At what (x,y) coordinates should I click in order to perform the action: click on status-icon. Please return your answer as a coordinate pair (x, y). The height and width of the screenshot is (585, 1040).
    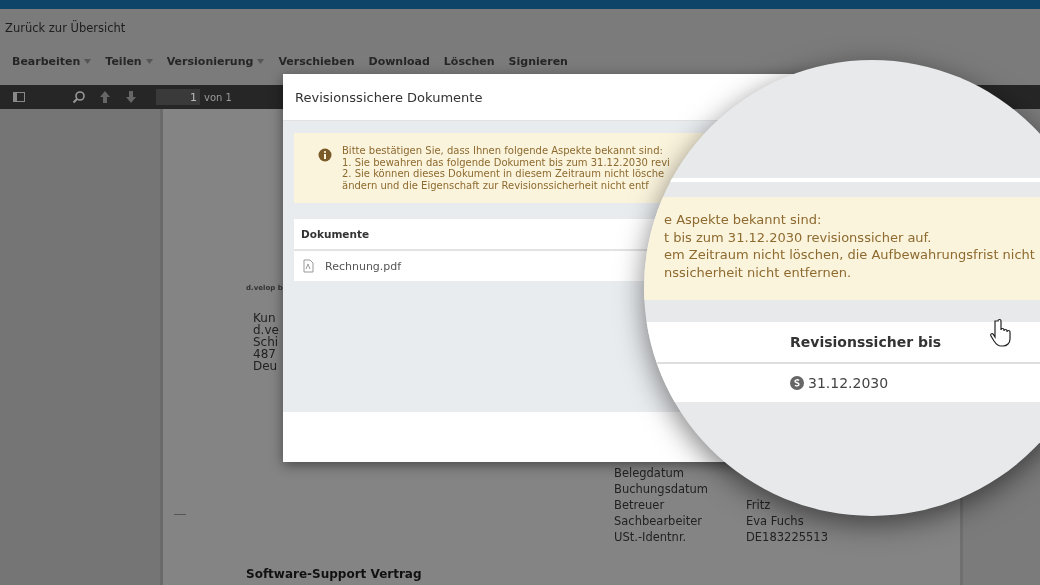
    Looking at the image, I should click on (797, 383).